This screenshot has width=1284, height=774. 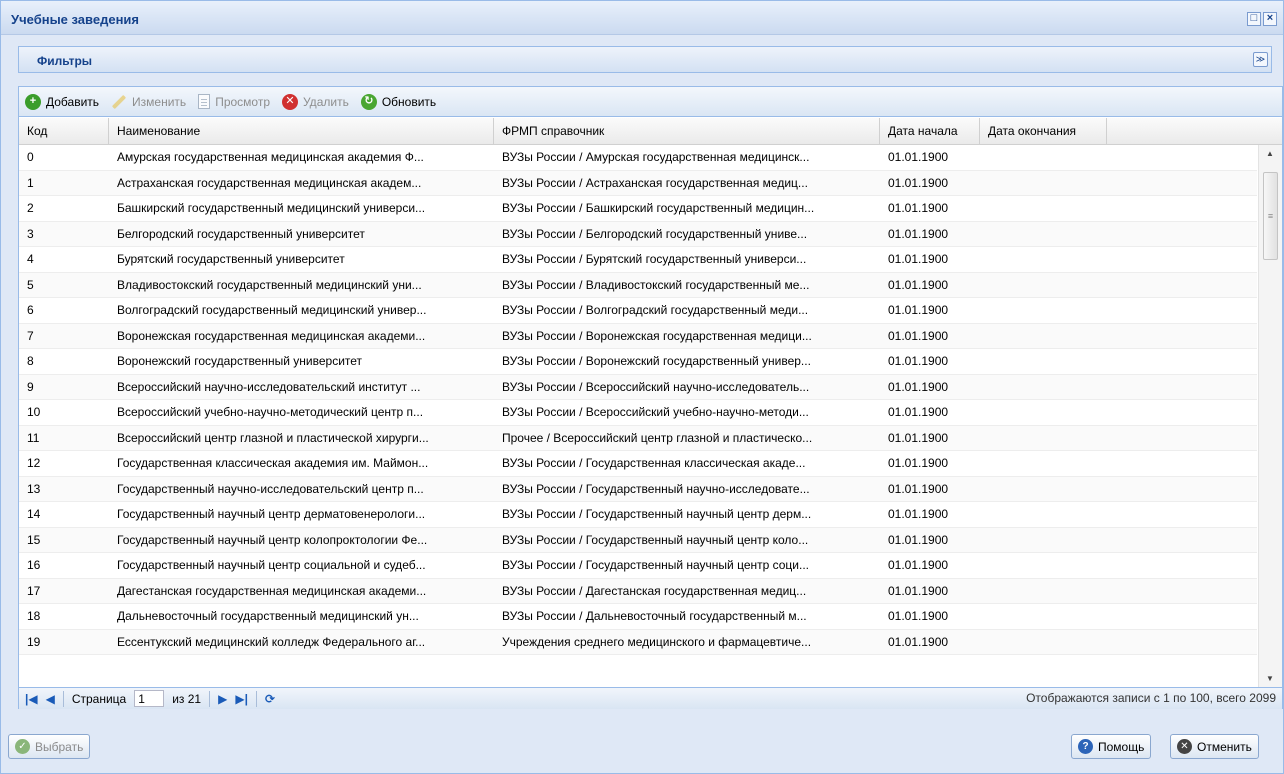 I want to click on pencil-icon, so click(x=119, y=102).